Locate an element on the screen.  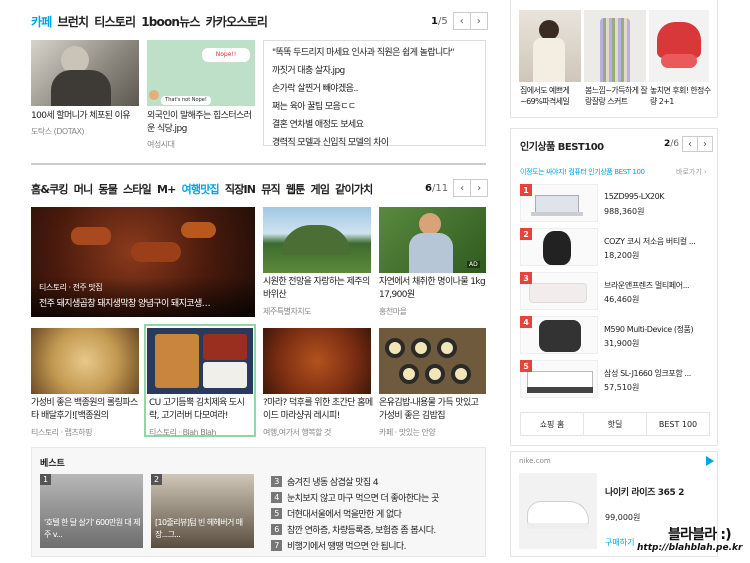
card-title: 온유김밥-내용물 가득 맛있고 가성비 좋은 김밥집 is located at coordinates (433, 410).